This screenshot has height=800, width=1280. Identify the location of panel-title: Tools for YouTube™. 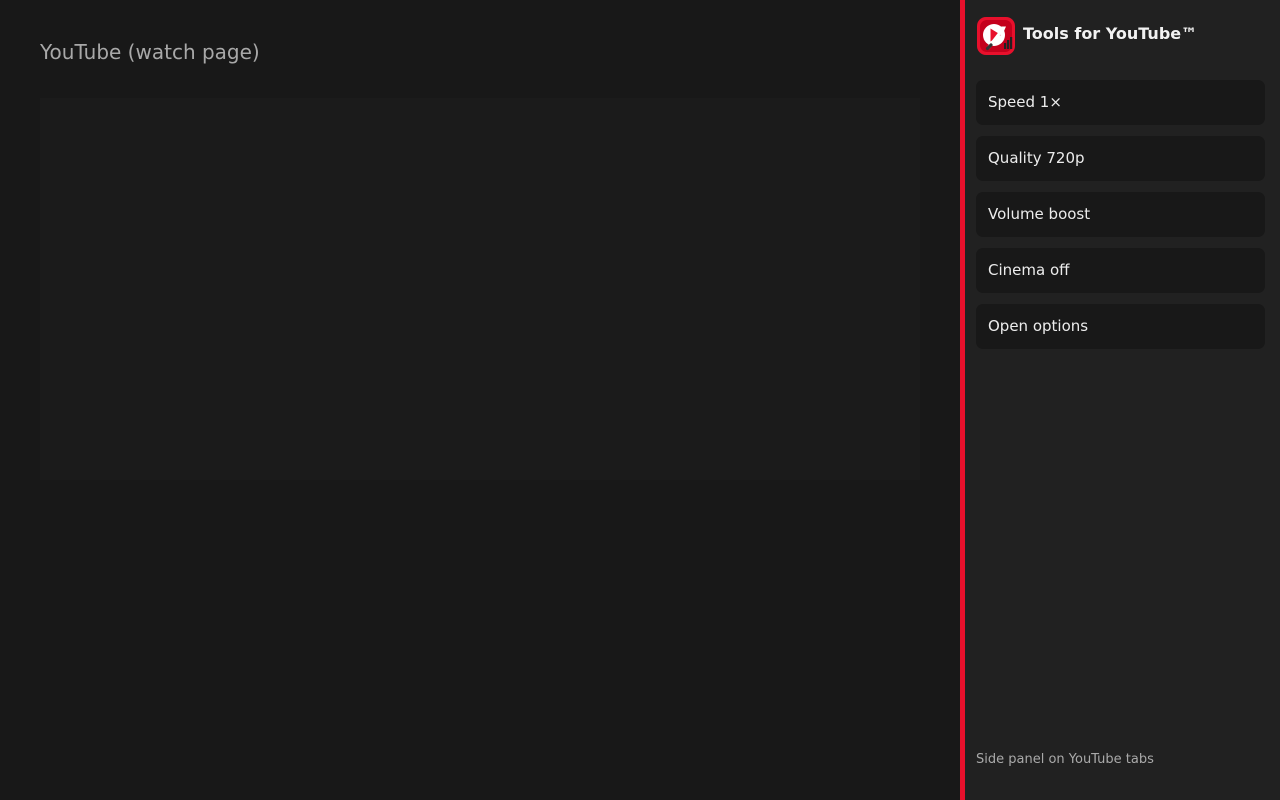
(1110, 33).